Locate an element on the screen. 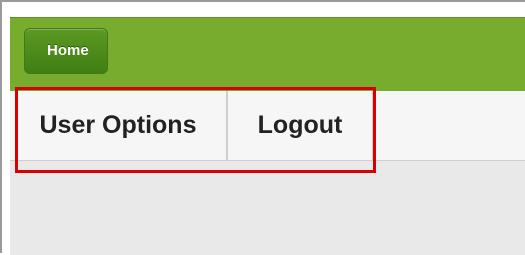  home-button-label: Home is located at coordinates (68, 50).